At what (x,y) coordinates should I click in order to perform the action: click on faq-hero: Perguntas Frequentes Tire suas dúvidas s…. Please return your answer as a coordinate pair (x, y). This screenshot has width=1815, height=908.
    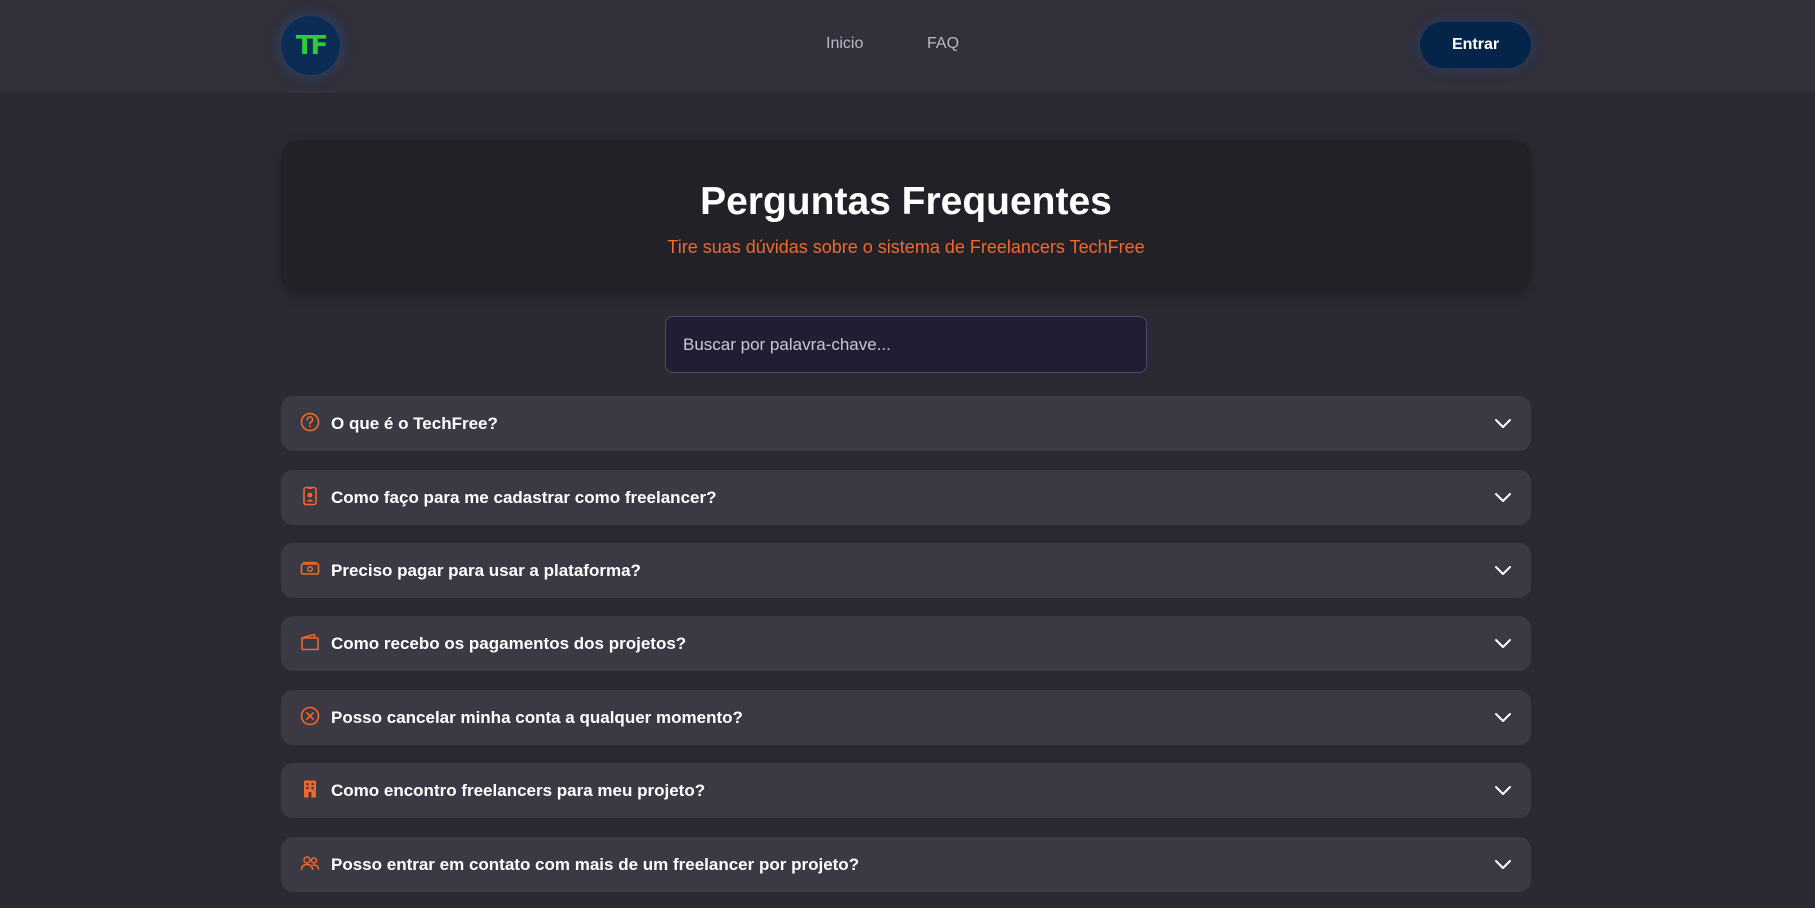
    Looking at the image, I should click on (906, 216).